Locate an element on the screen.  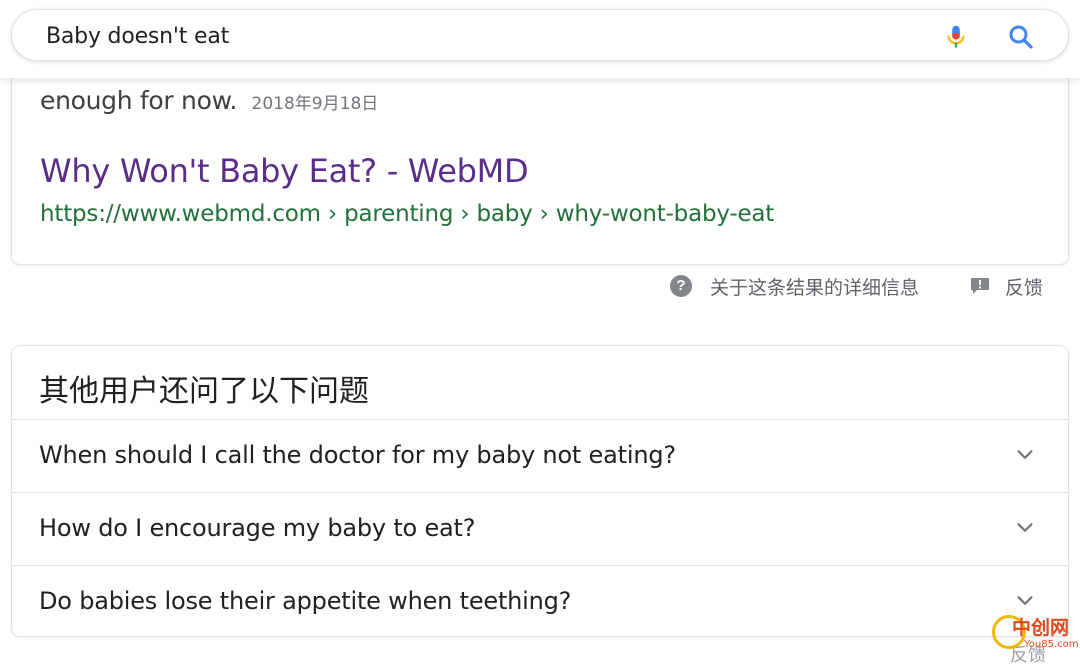
snippet-date: 2018年9月18日 is located at coordinates (315, 104).